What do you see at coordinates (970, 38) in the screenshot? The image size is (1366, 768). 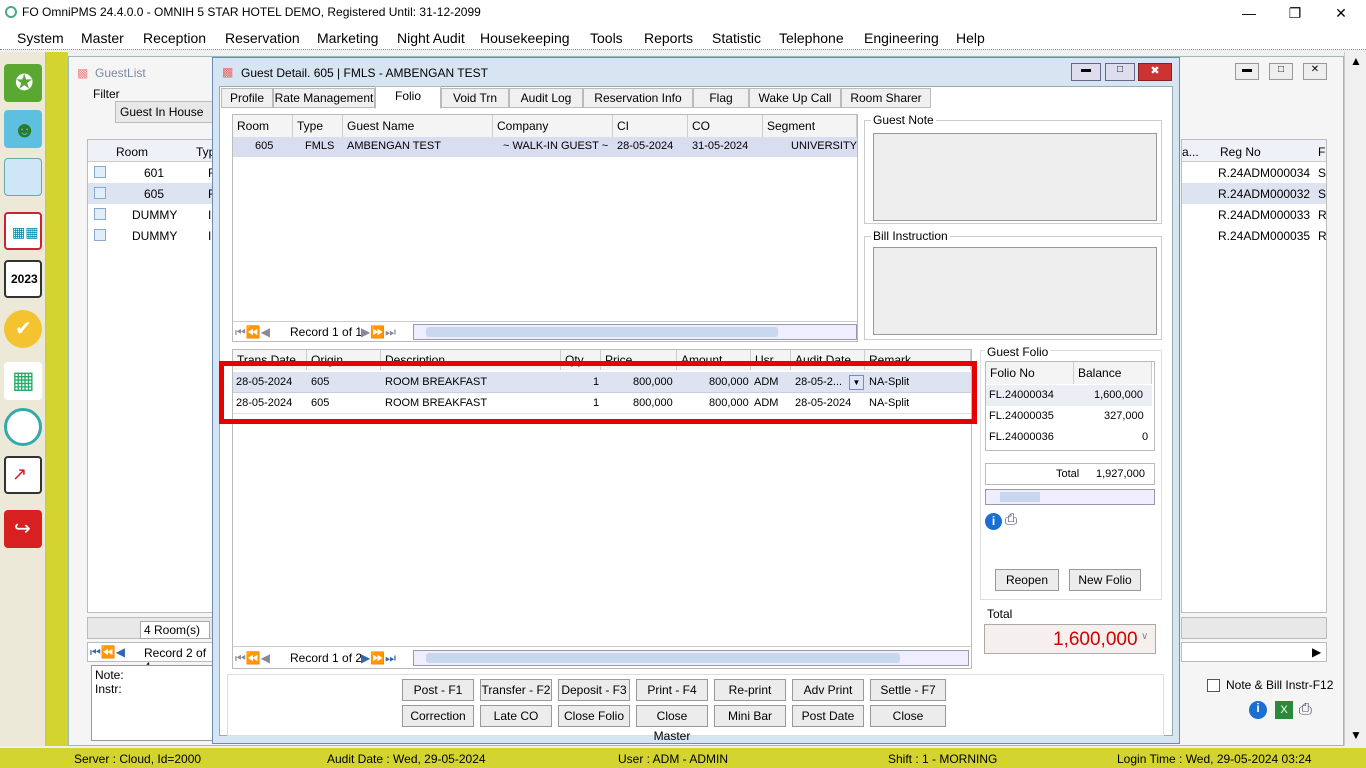 I see `menu-help: Help` at bounding box center [970, 38].